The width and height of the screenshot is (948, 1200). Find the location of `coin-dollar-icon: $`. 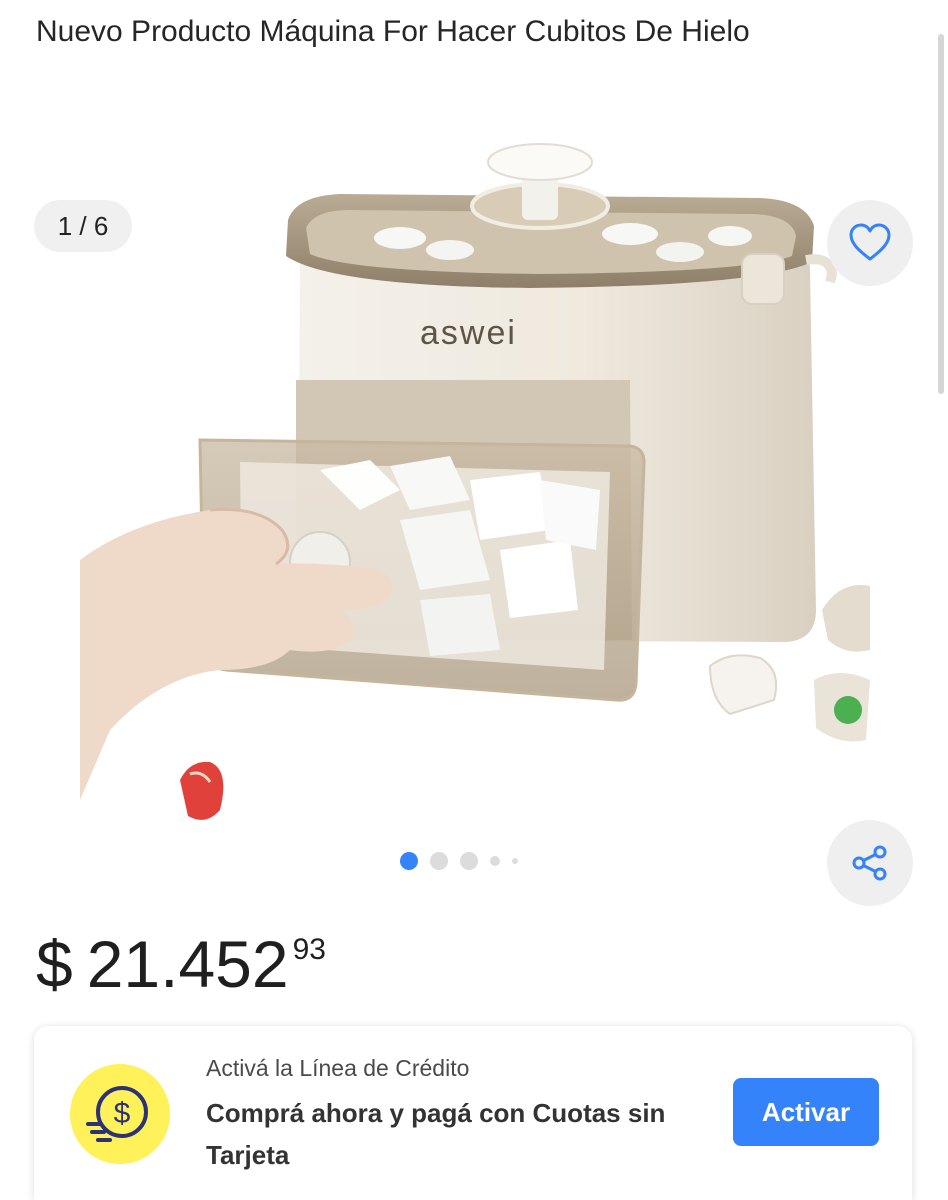

coin-dollar-icon: $ is located at coordinates (120, 1114).